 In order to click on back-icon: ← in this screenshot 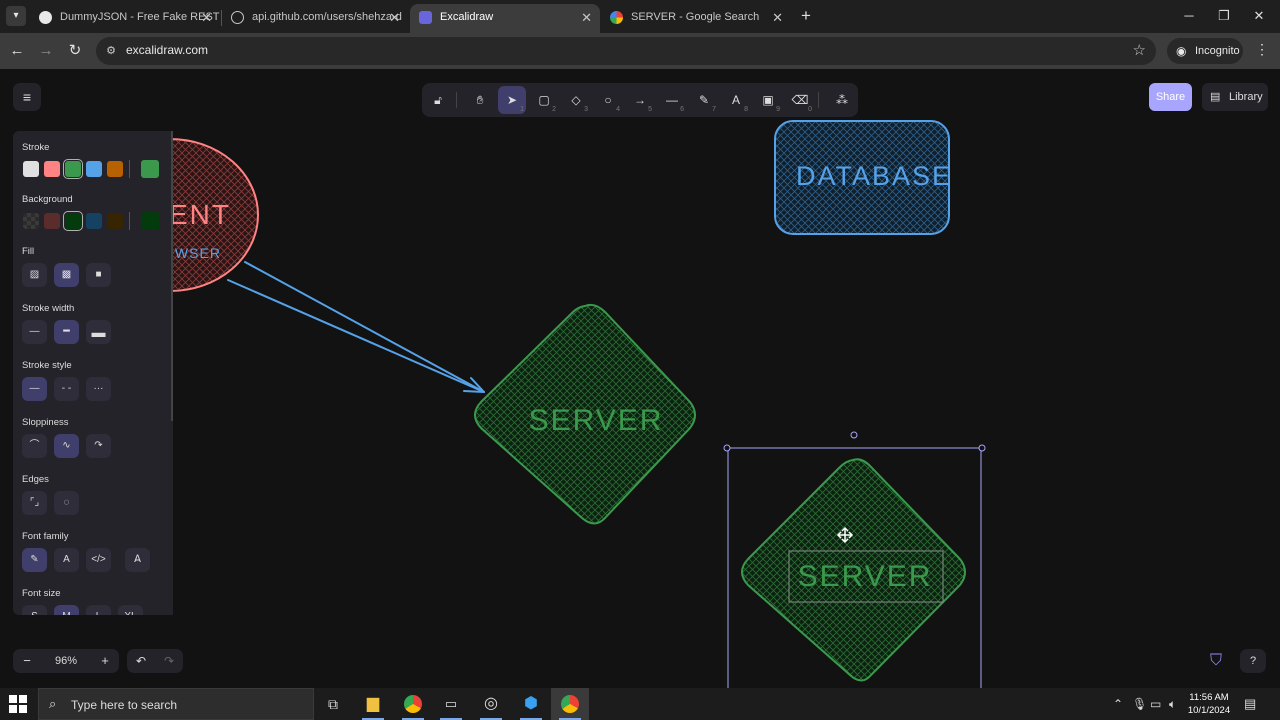, I will do `click(17, 51)`.